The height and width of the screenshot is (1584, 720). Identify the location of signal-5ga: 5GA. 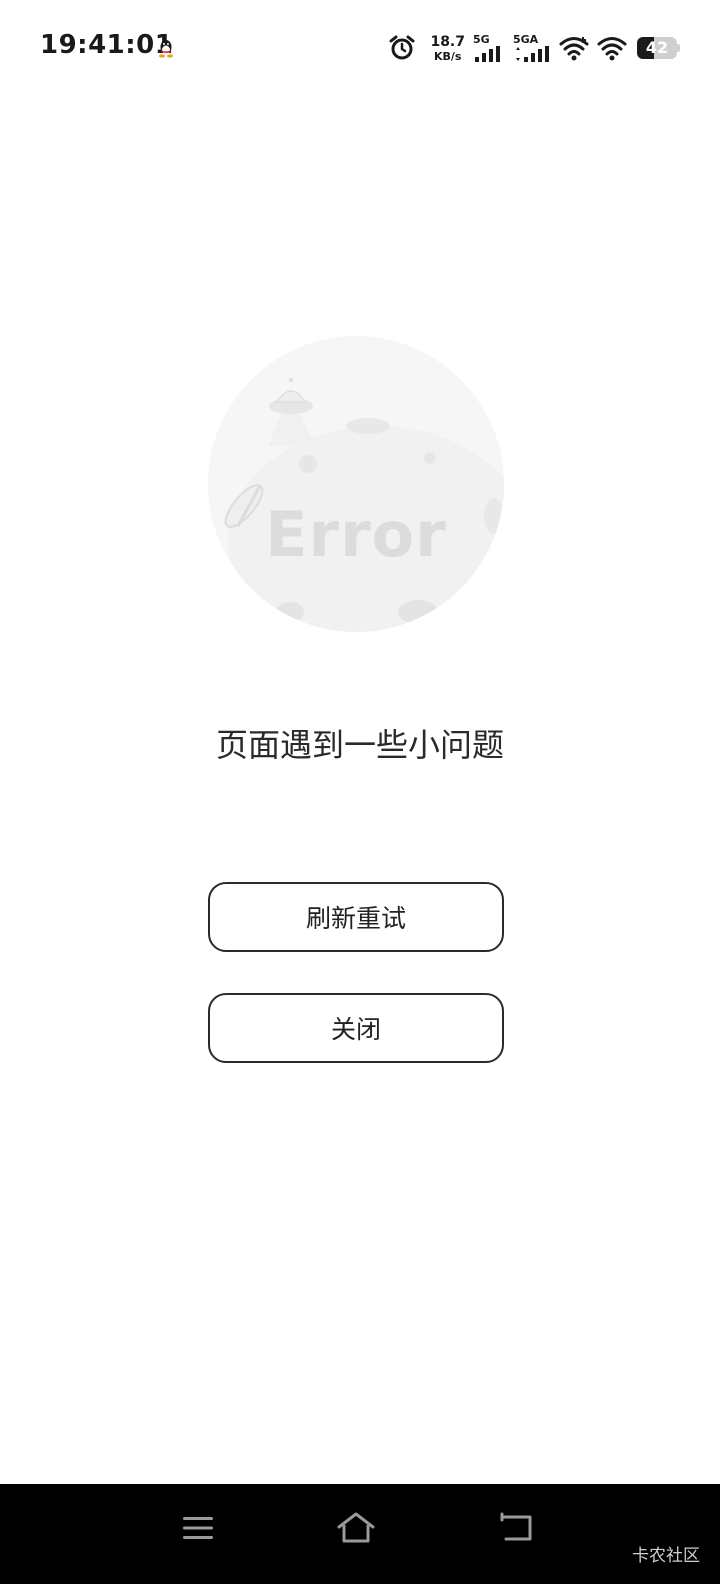
(532, 48).